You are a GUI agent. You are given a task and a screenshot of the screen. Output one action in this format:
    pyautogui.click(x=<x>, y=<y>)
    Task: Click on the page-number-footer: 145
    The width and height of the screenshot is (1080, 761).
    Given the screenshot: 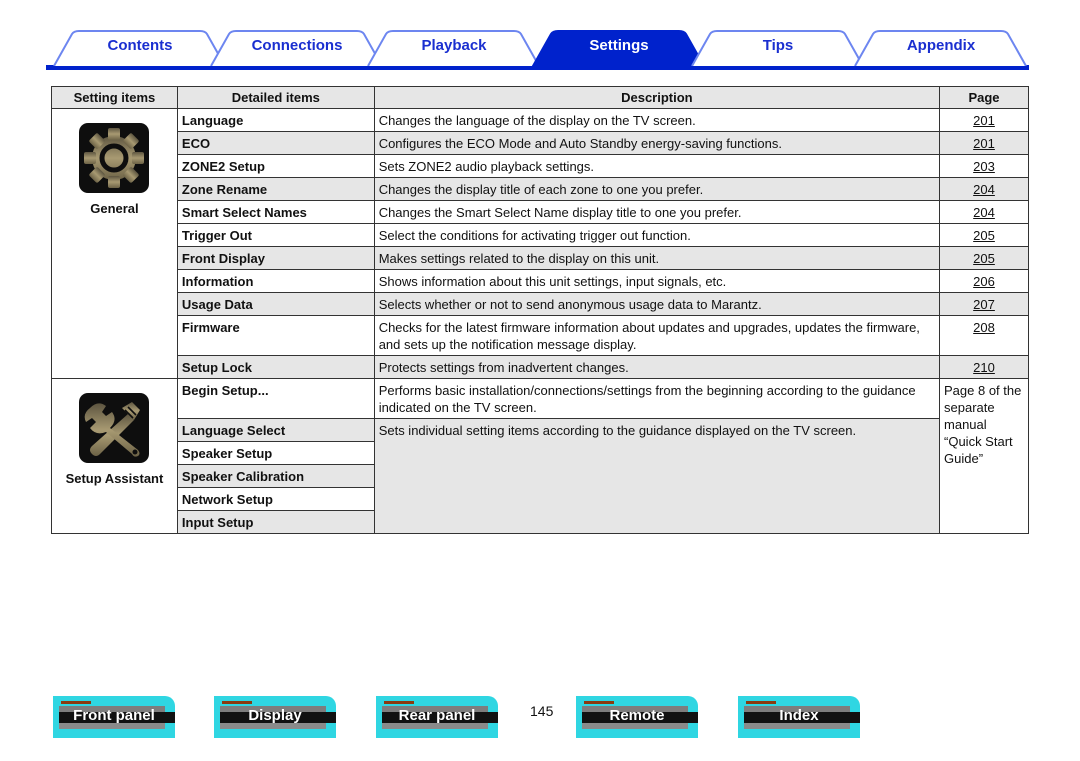 What is the action you would take?
    pyautogui.click(x=542, y=711)
    